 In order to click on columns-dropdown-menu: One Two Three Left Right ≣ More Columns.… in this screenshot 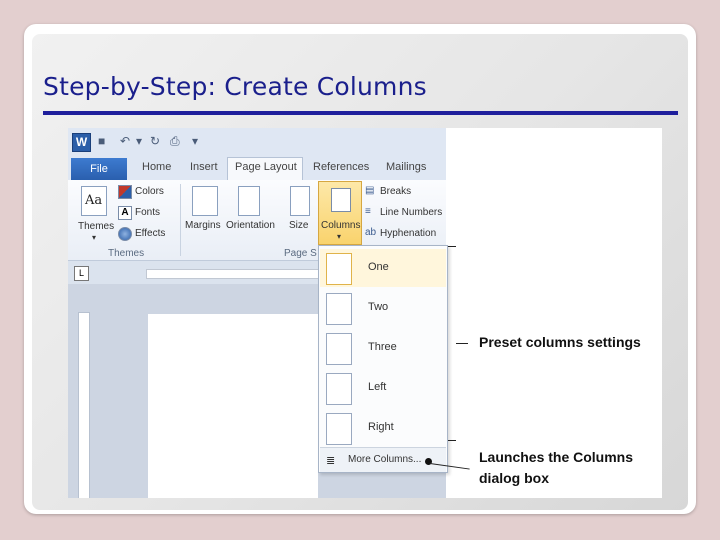, I will do `click(383, 359)`.